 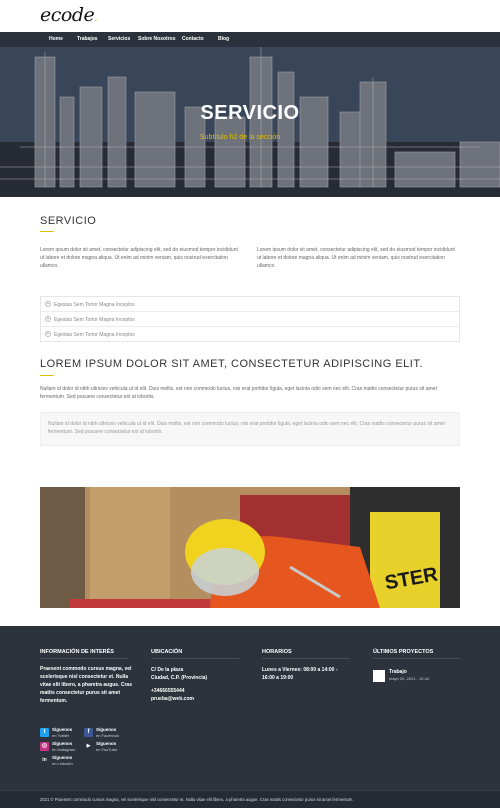 I want to click on worker-photo: STER, so click(x=250, y=547).